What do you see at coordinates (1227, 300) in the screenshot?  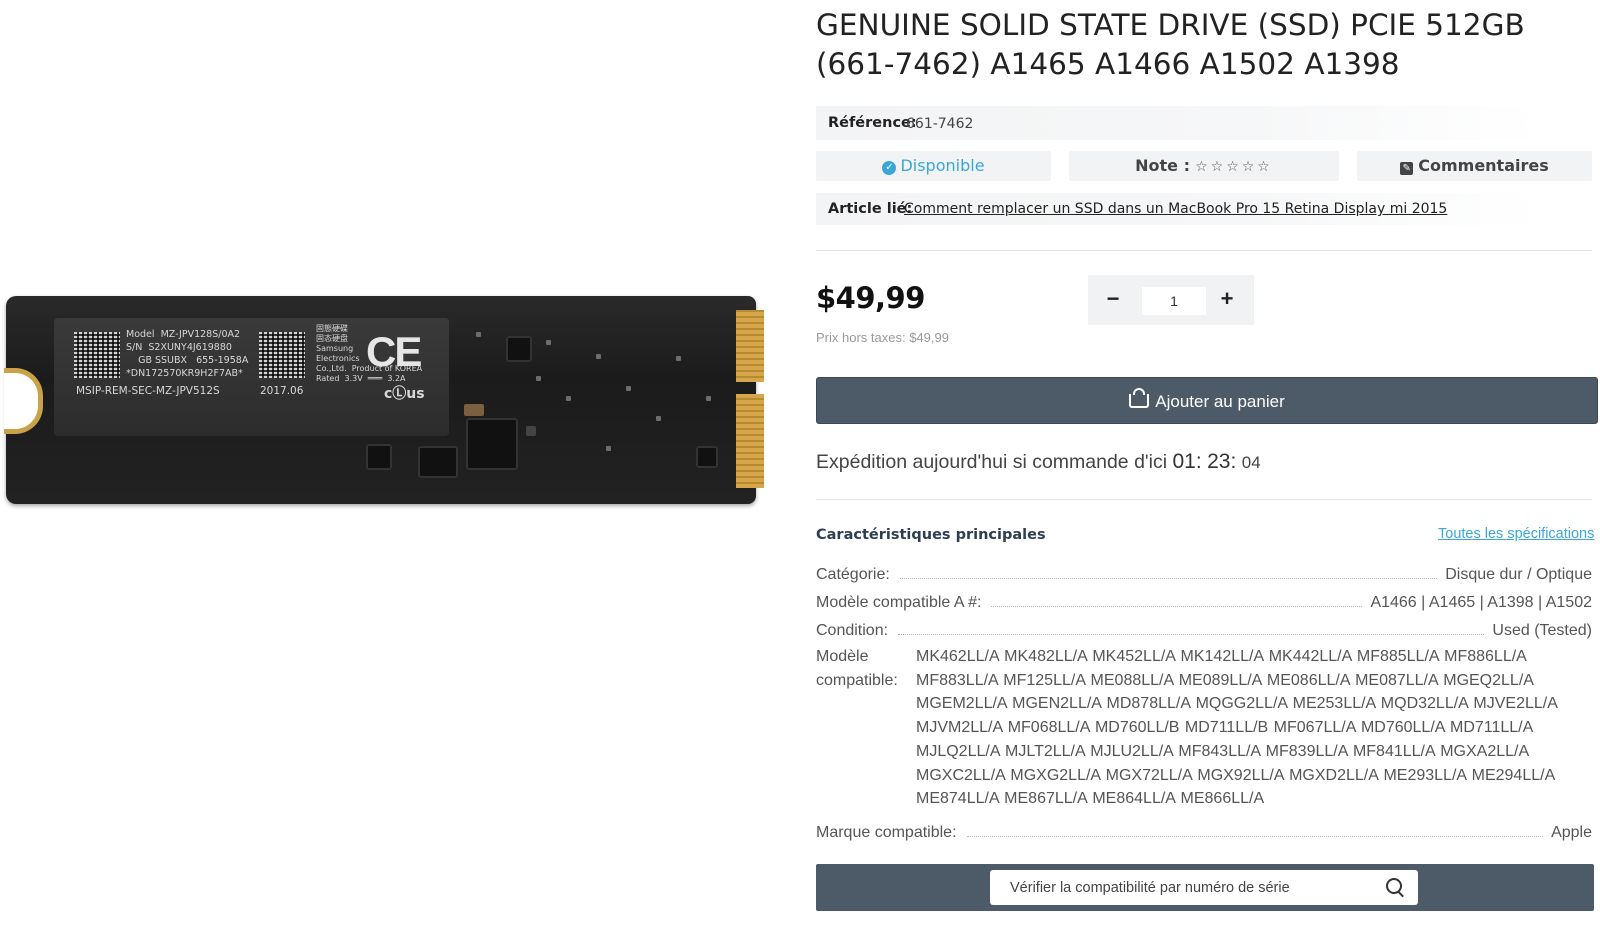 I see `quantity-increase-button: +` at bounding box center [1227, 300].